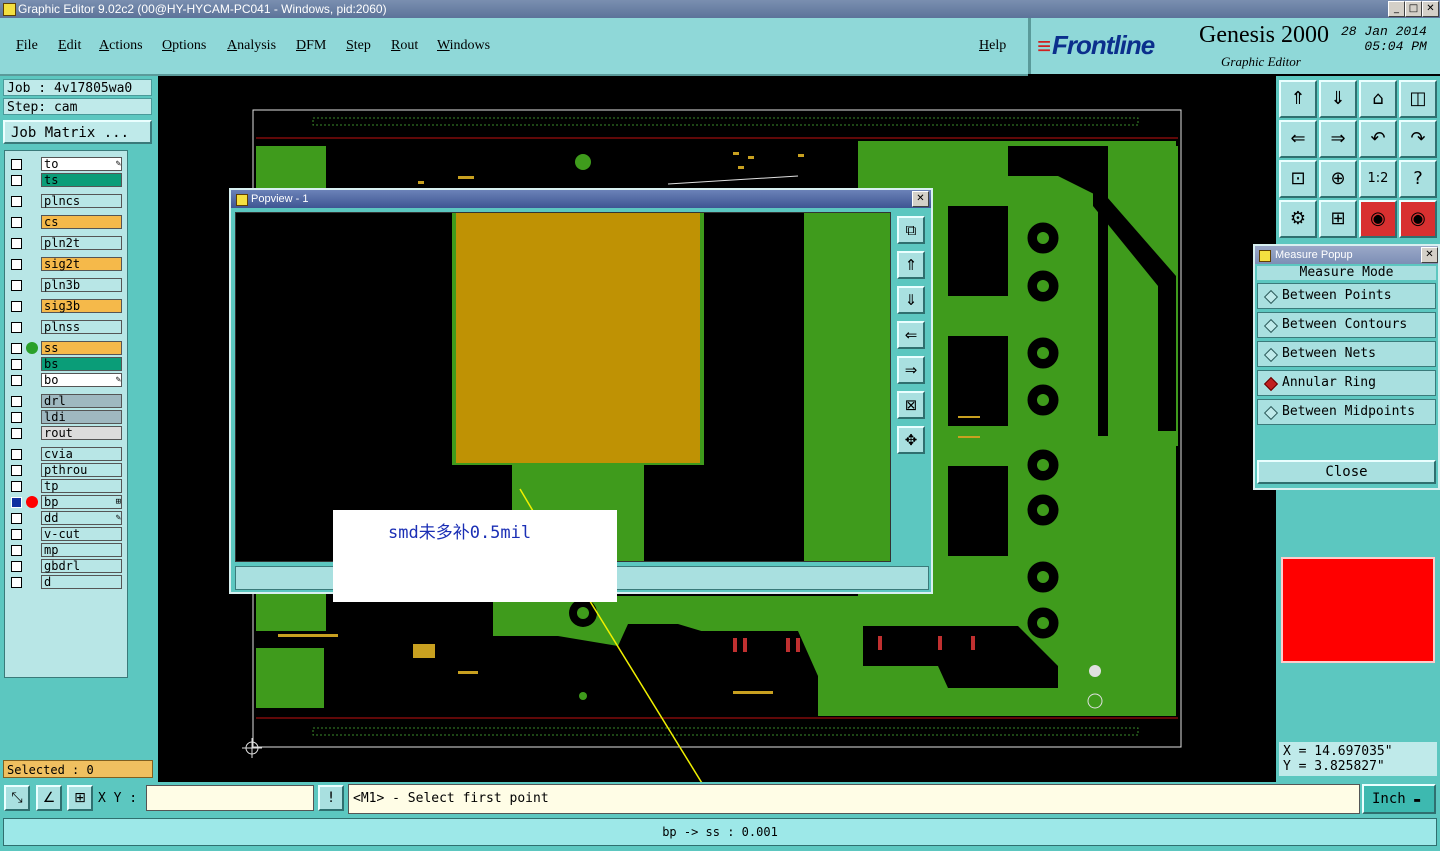  What do you see at coordinates (69, 46) in the screenshot?
I see `menu-edit: Edit` at bounding box center [69, 46].